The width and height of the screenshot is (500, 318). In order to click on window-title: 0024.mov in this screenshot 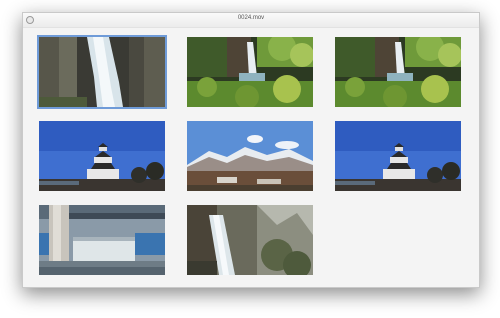, I will do `click(251, 18)`.